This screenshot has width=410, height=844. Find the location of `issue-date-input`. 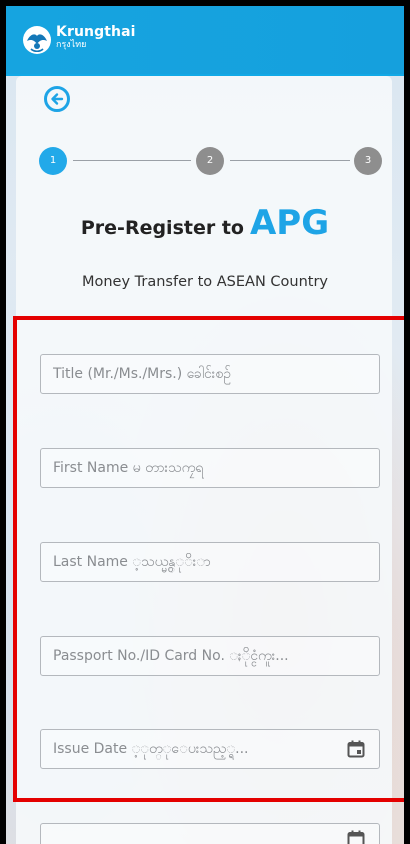

issue-date-input is located at coordinates (210, 749).